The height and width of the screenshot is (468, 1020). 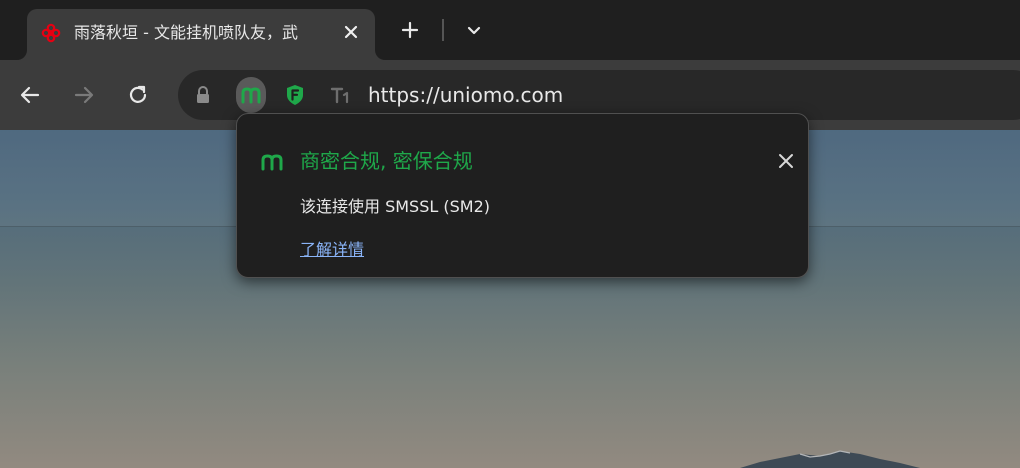 I want to click on reload-button, so click(x=138, y=95).